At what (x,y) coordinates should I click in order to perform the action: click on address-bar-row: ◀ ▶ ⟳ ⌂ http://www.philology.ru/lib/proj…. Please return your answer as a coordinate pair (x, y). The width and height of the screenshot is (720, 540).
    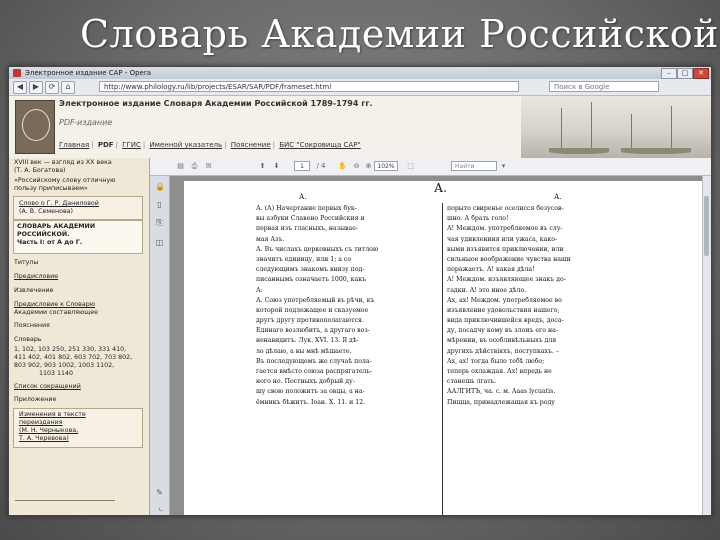
    Looking at the image, I should click on (360, 87).